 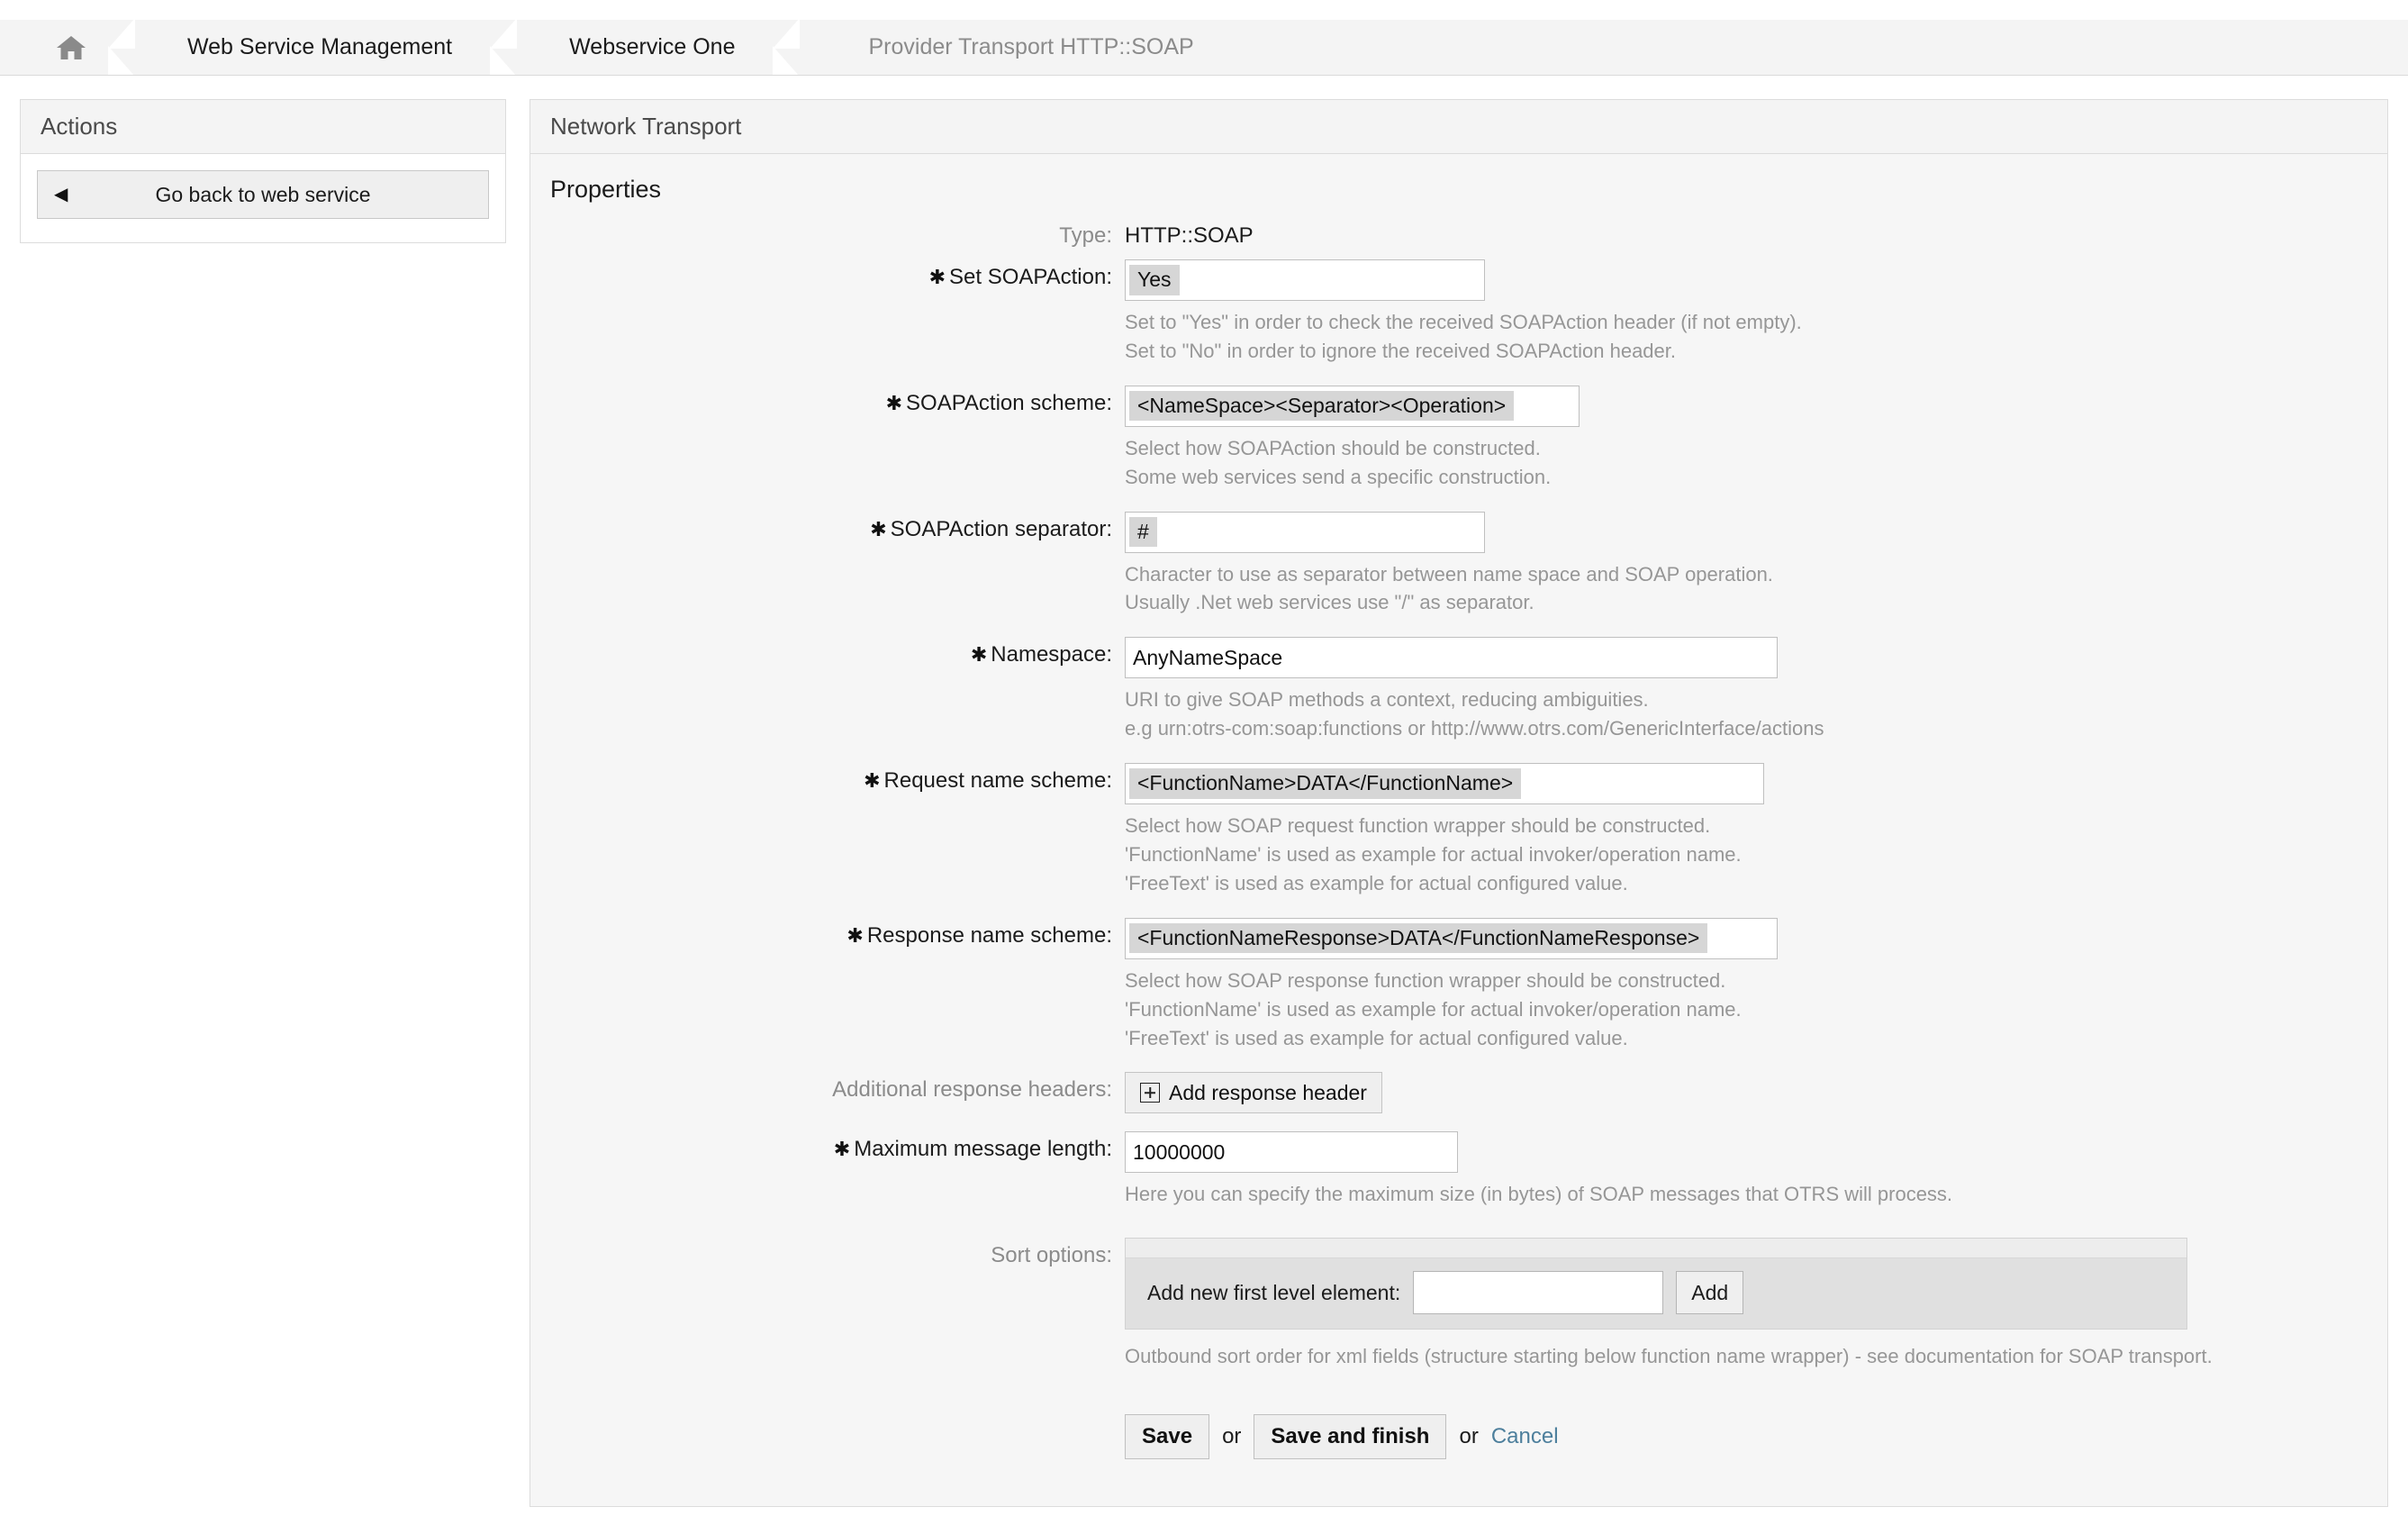 What do you see at coordinates (1041, 654) in the screenshot?
I see `namespace-label: ✱ Namespace:` at bounding box center [1041, 654].